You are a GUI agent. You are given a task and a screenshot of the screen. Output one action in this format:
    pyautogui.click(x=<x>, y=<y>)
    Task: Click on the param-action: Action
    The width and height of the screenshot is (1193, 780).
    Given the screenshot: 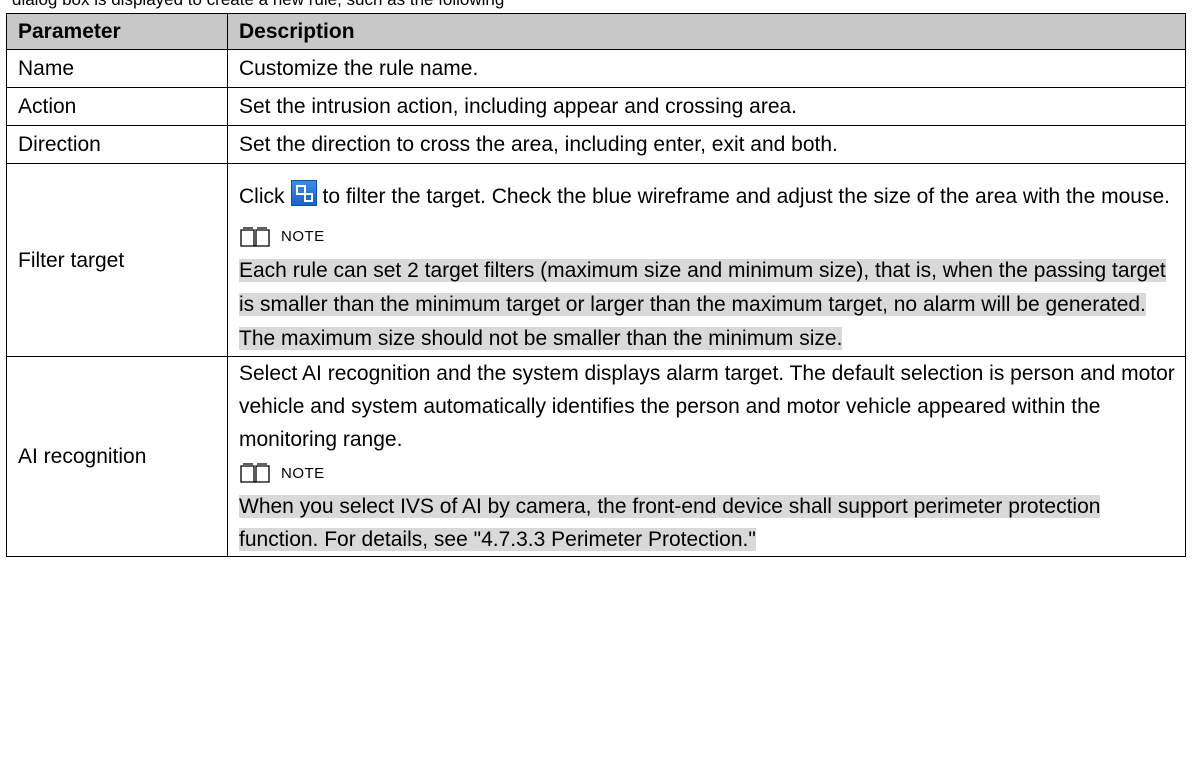 What is the action you would take?
    pyautogui.click(x=117, y=106)
    